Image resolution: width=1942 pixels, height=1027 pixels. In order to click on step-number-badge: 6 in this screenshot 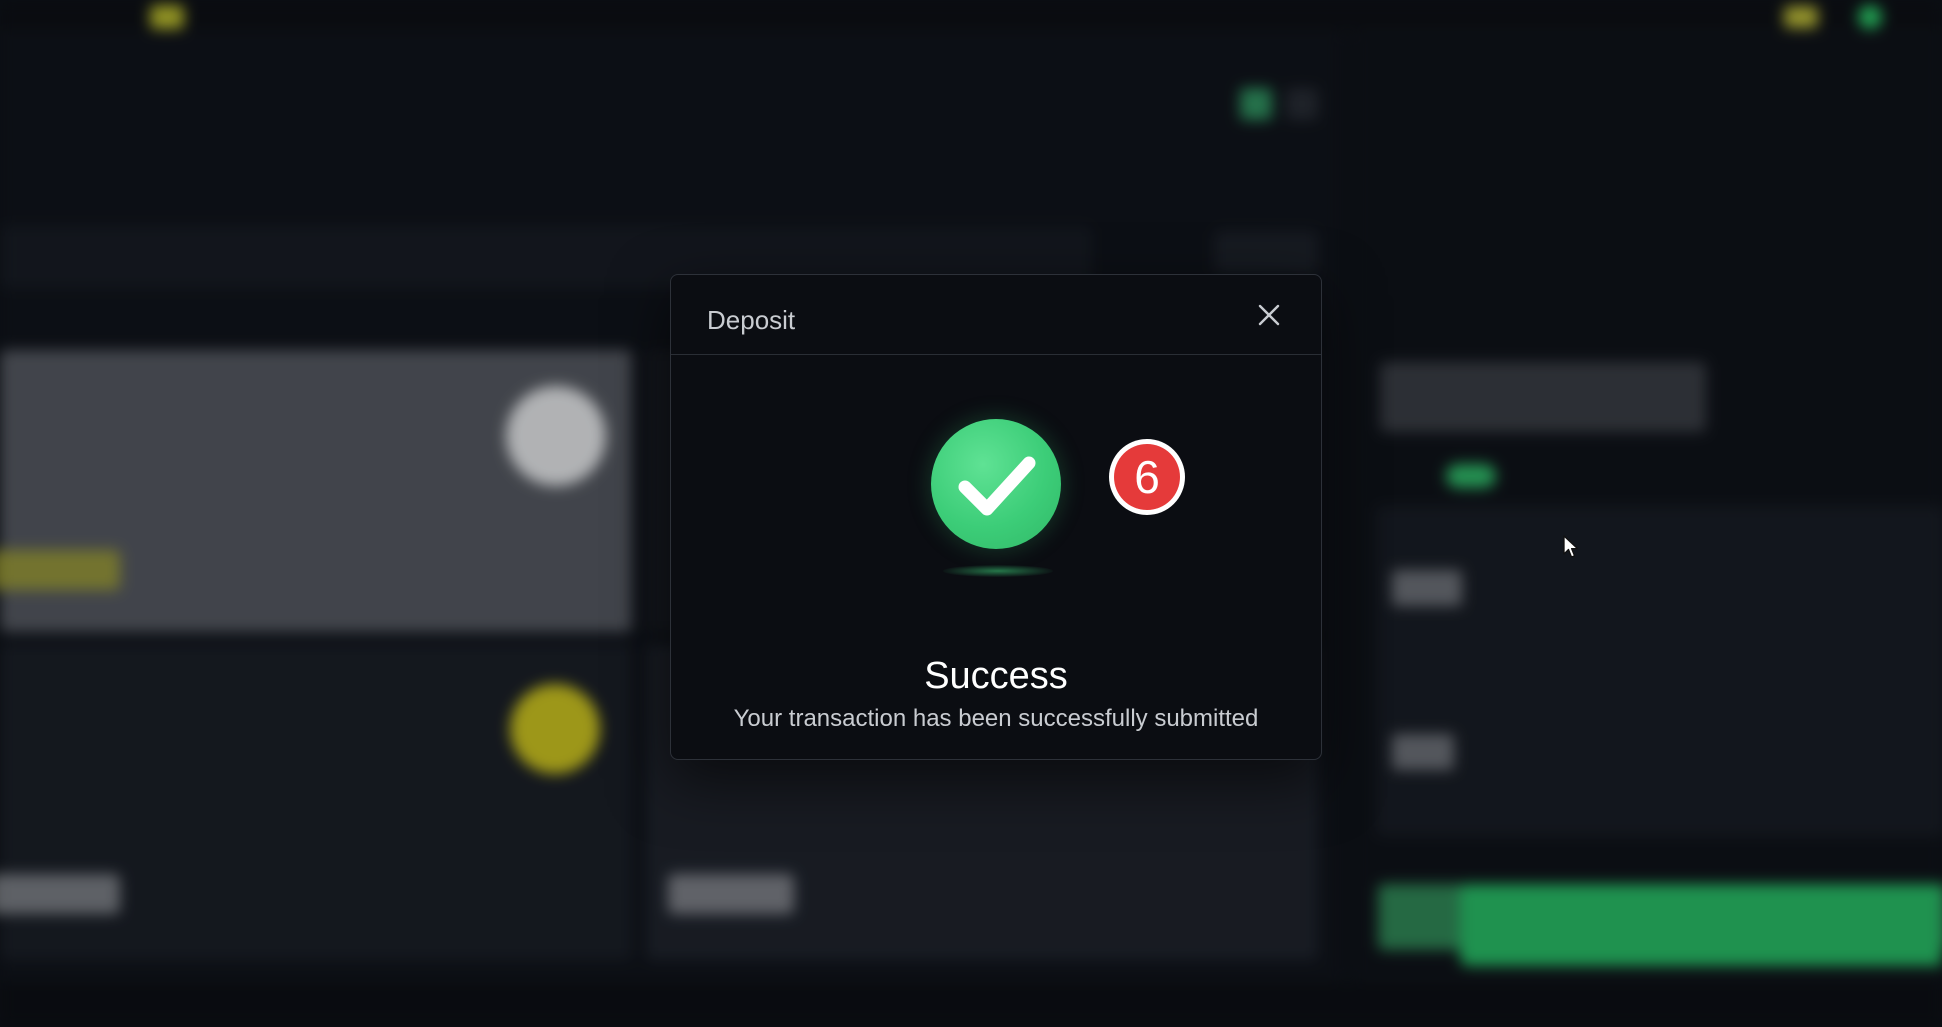, I will do `click(1147, 477)`.